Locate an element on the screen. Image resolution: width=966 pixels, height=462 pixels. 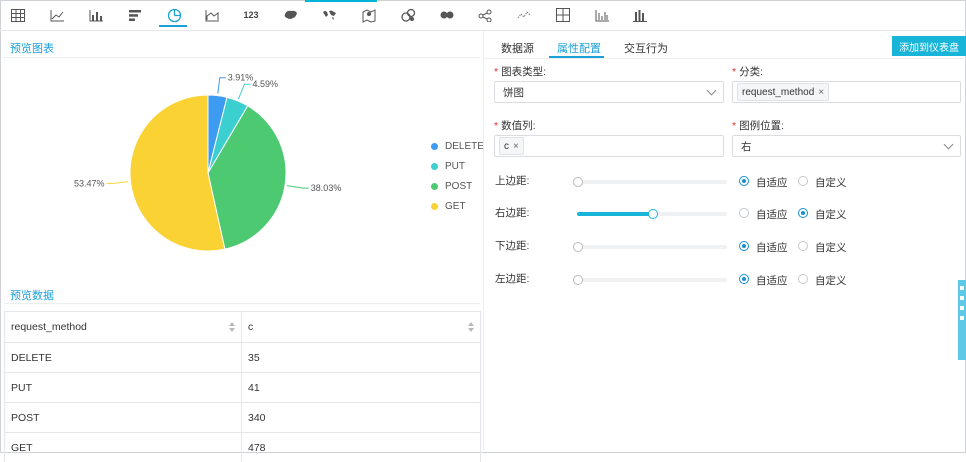
top-margin-label: 上边距: is located at coordinates (512, 181).